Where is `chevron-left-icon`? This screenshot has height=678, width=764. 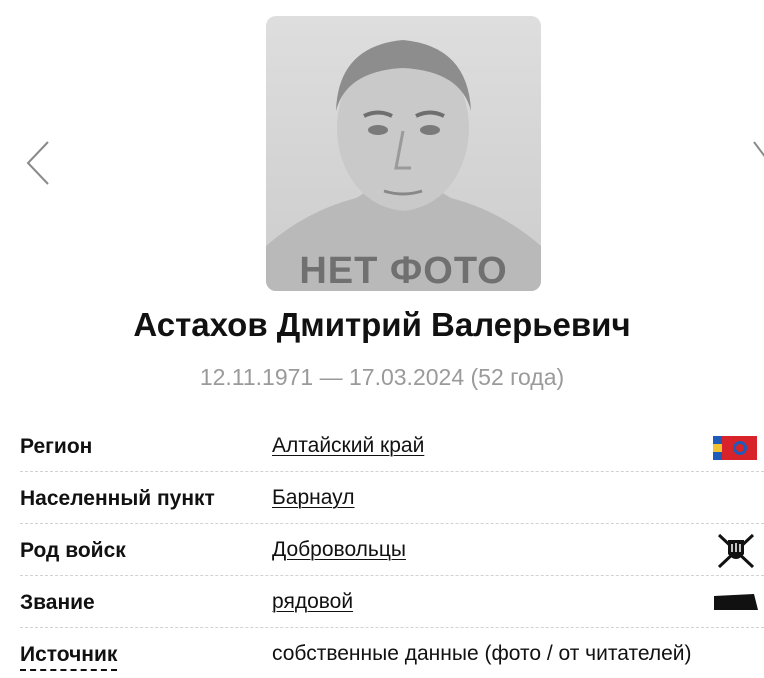
chevron-left-icon is located at coordinates (37, 163).